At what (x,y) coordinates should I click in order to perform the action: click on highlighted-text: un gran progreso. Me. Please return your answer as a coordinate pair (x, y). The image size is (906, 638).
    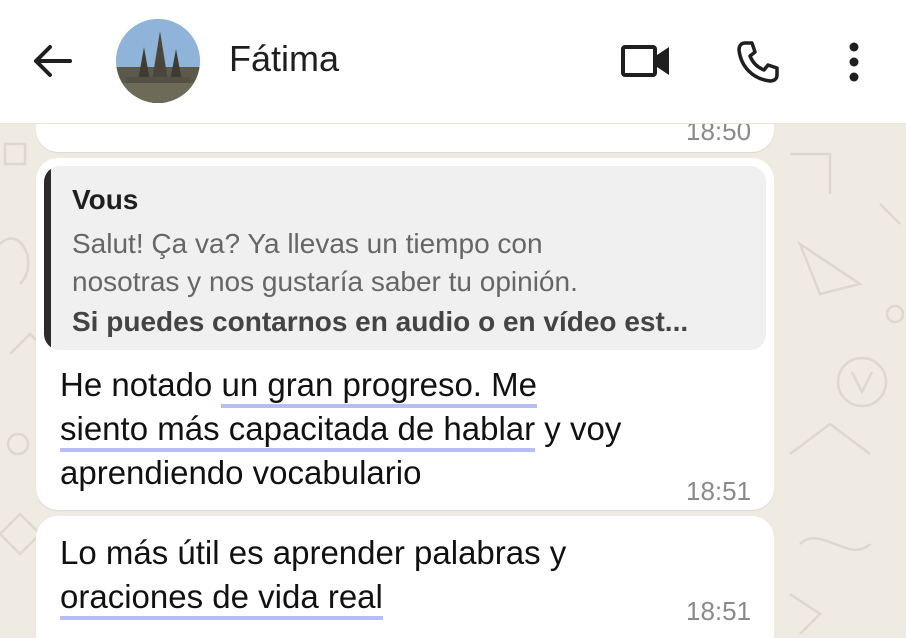
    Looking at the image, I should click on (379, 387).